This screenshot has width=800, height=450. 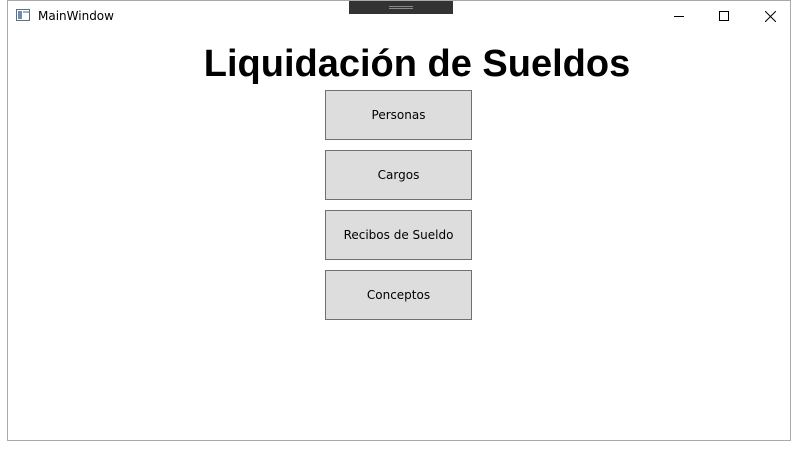 I want to click on page-title: Liquidación de Sueldos, so click(x=417, y=64).